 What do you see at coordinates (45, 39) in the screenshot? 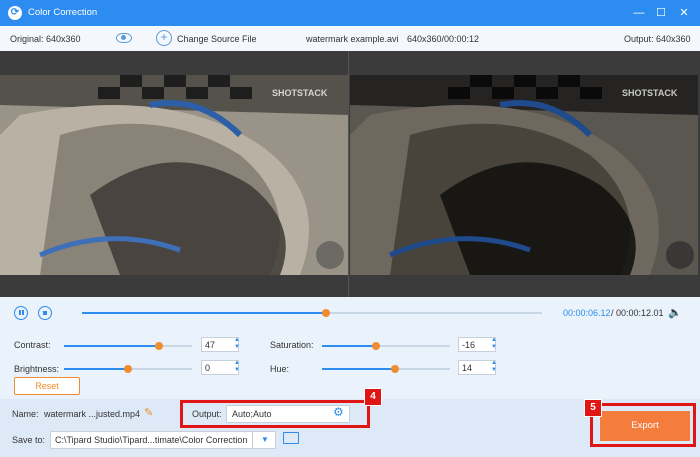
I see `original-resolution: Original: 640x360` at bounding box center [45, 39].